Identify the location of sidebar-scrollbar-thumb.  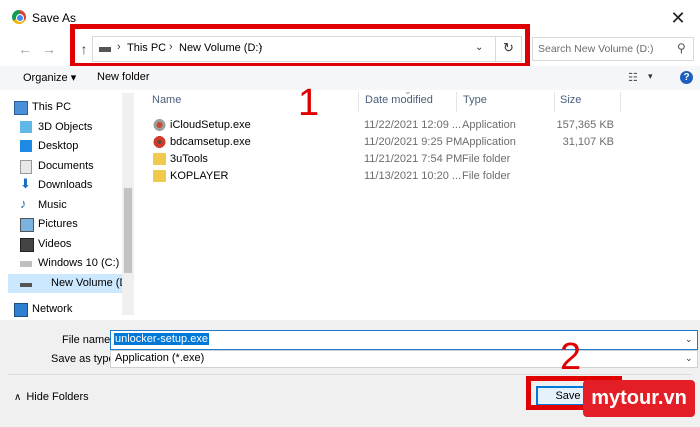
(128, 230).